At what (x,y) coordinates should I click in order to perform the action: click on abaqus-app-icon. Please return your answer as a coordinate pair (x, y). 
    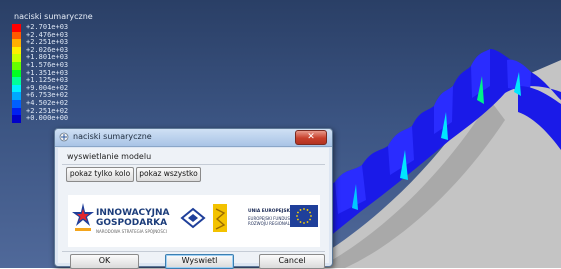
    Looking at the image, I should click on (64, 137).